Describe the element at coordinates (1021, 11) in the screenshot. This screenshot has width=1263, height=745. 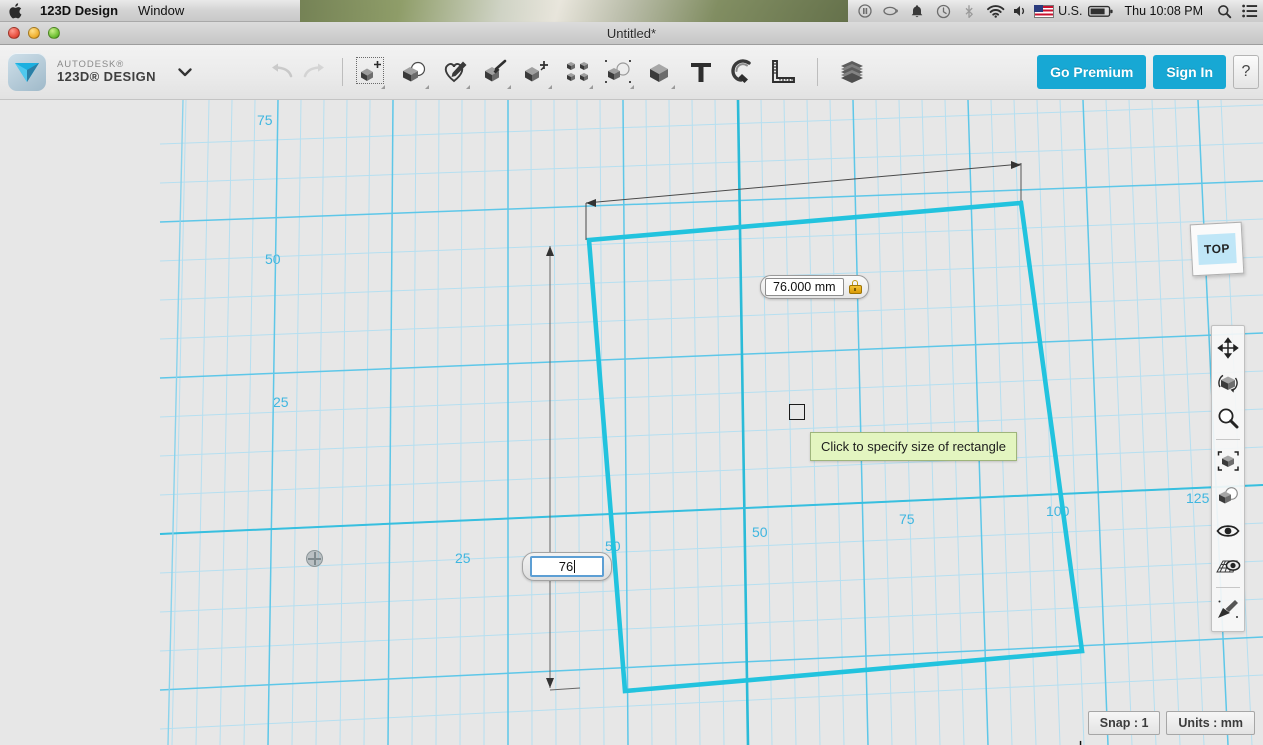
I see `volume-icon` at that location.